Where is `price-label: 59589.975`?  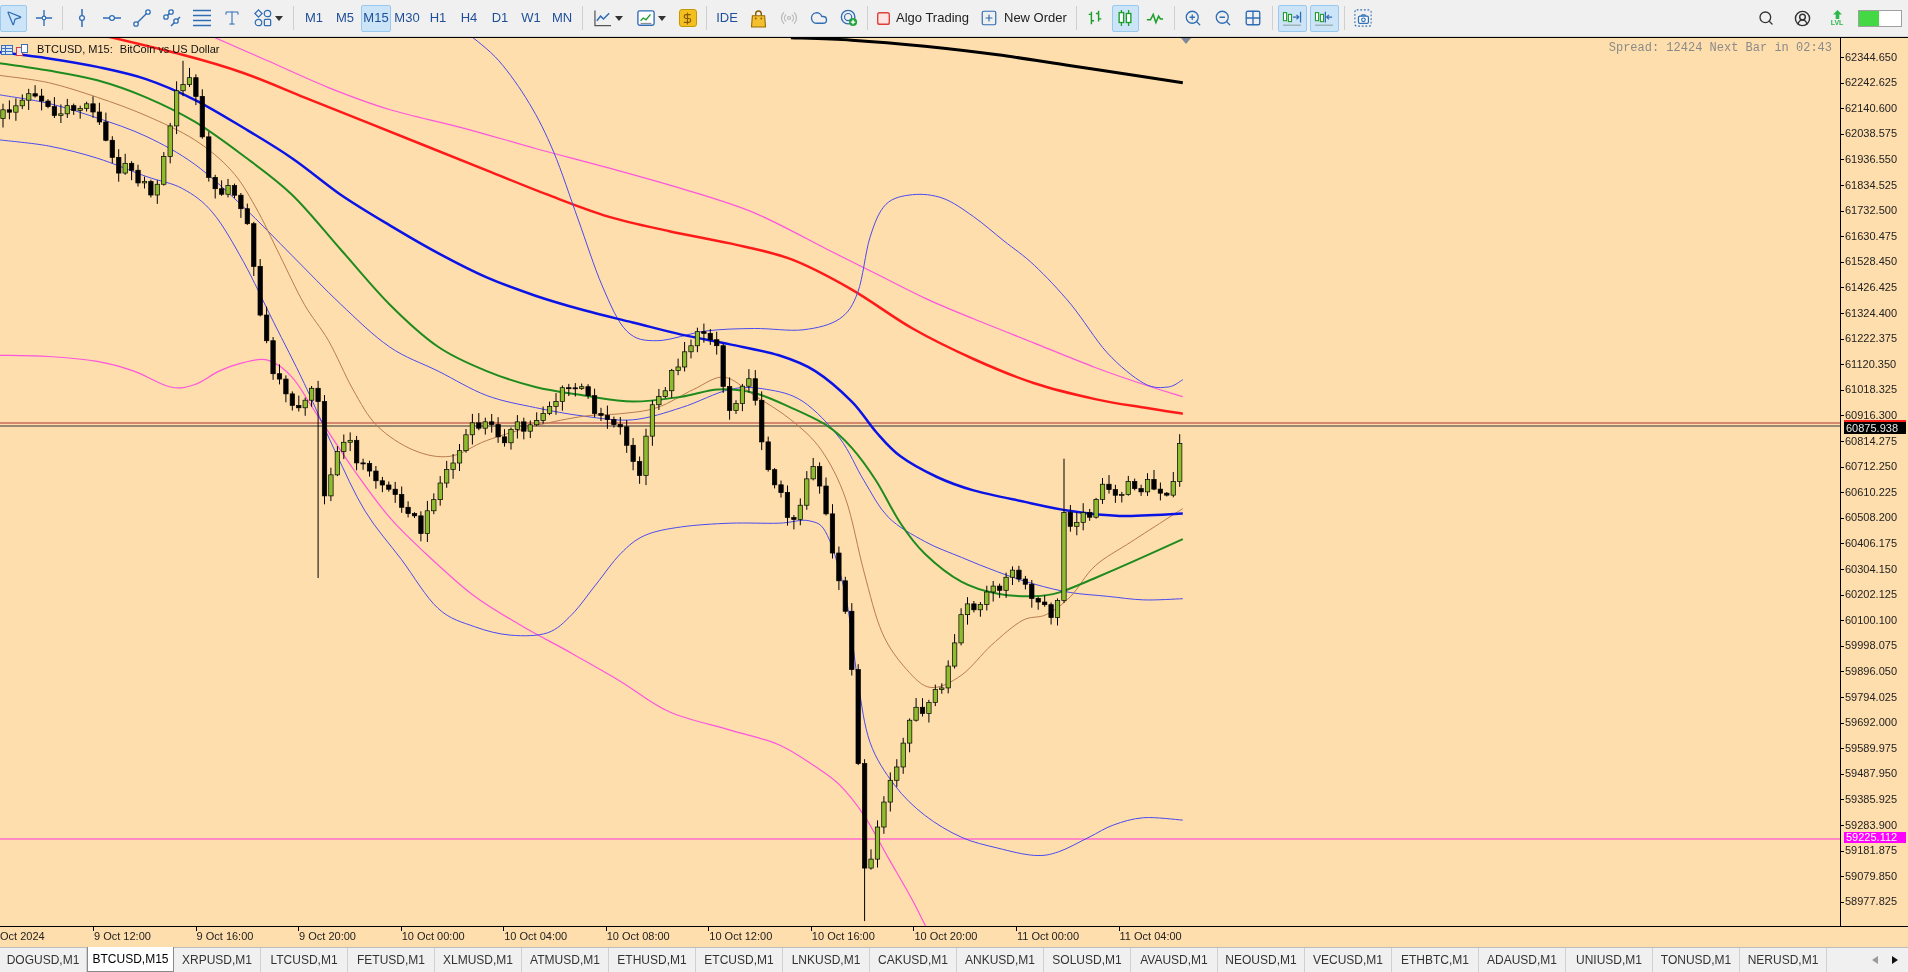
price-label: 59589.975 is located at coordinates (1871, 748).